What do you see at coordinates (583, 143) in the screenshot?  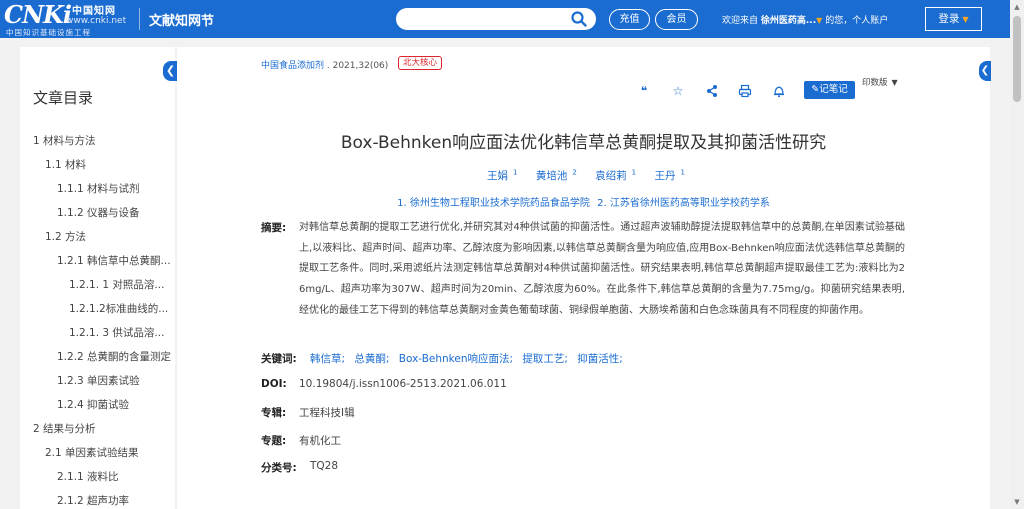 I see `article-title: Box-Behnken响应面法优化韩信草总黄酮提取及其抑菌活性研究` at bounding box center [583, 143].